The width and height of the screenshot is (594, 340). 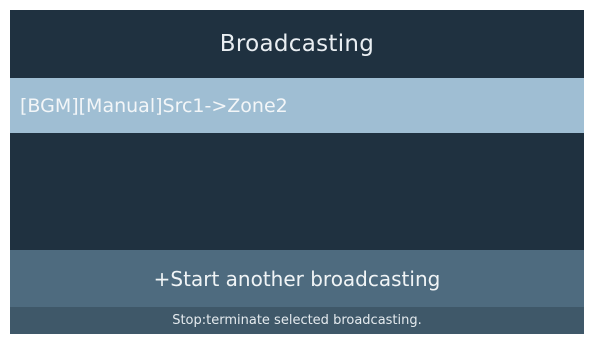 What do you see at coordinates (154, 105) in the screenshot?
I see `broadcast-item-label: [BGM][Manual]Src1->Zone2` at bounding box center [154, 105].